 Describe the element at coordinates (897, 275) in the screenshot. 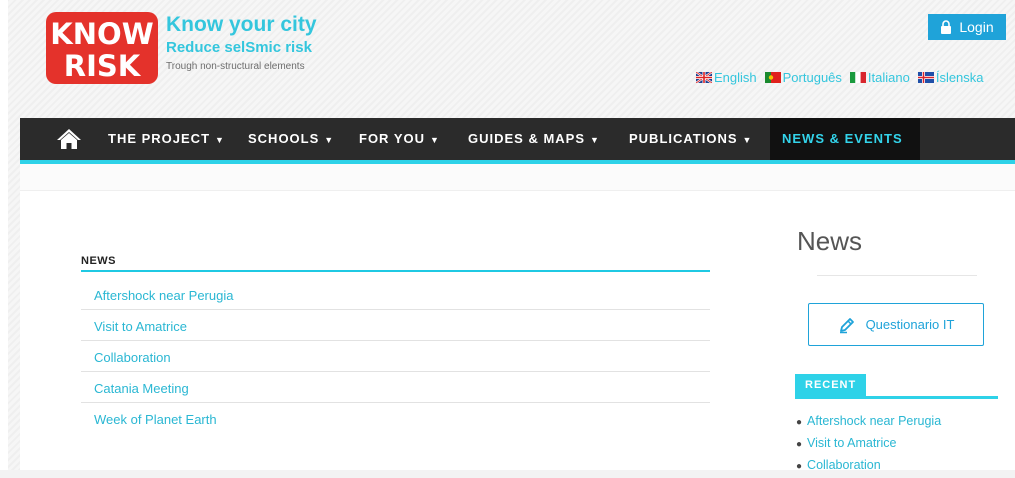

I see `sidebar-divider` at that location.